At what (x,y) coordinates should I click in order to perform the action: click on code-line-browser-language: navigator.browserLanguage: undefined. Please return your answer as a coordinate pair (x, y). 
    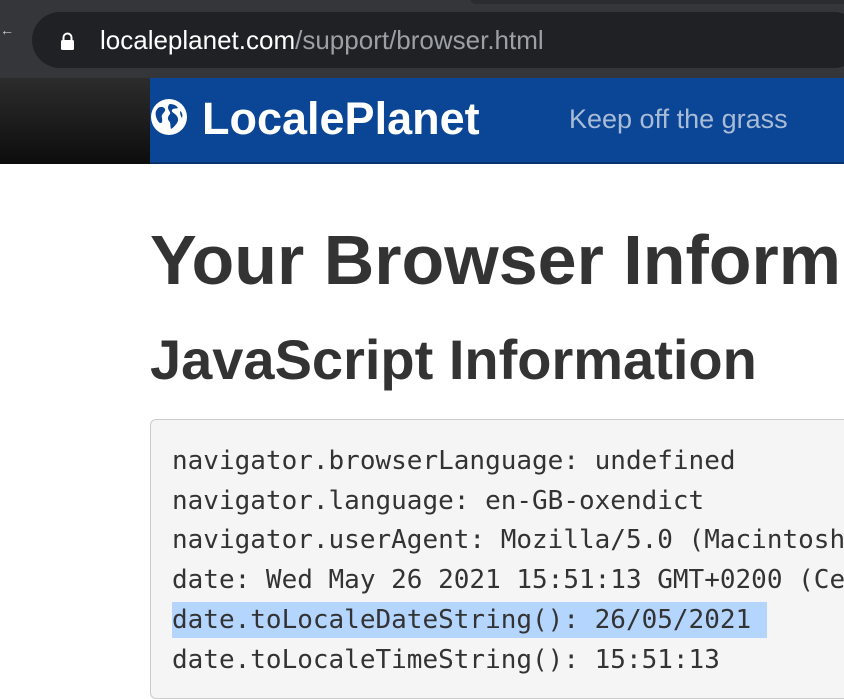
    Looking at the image, I should click on (454, 461).